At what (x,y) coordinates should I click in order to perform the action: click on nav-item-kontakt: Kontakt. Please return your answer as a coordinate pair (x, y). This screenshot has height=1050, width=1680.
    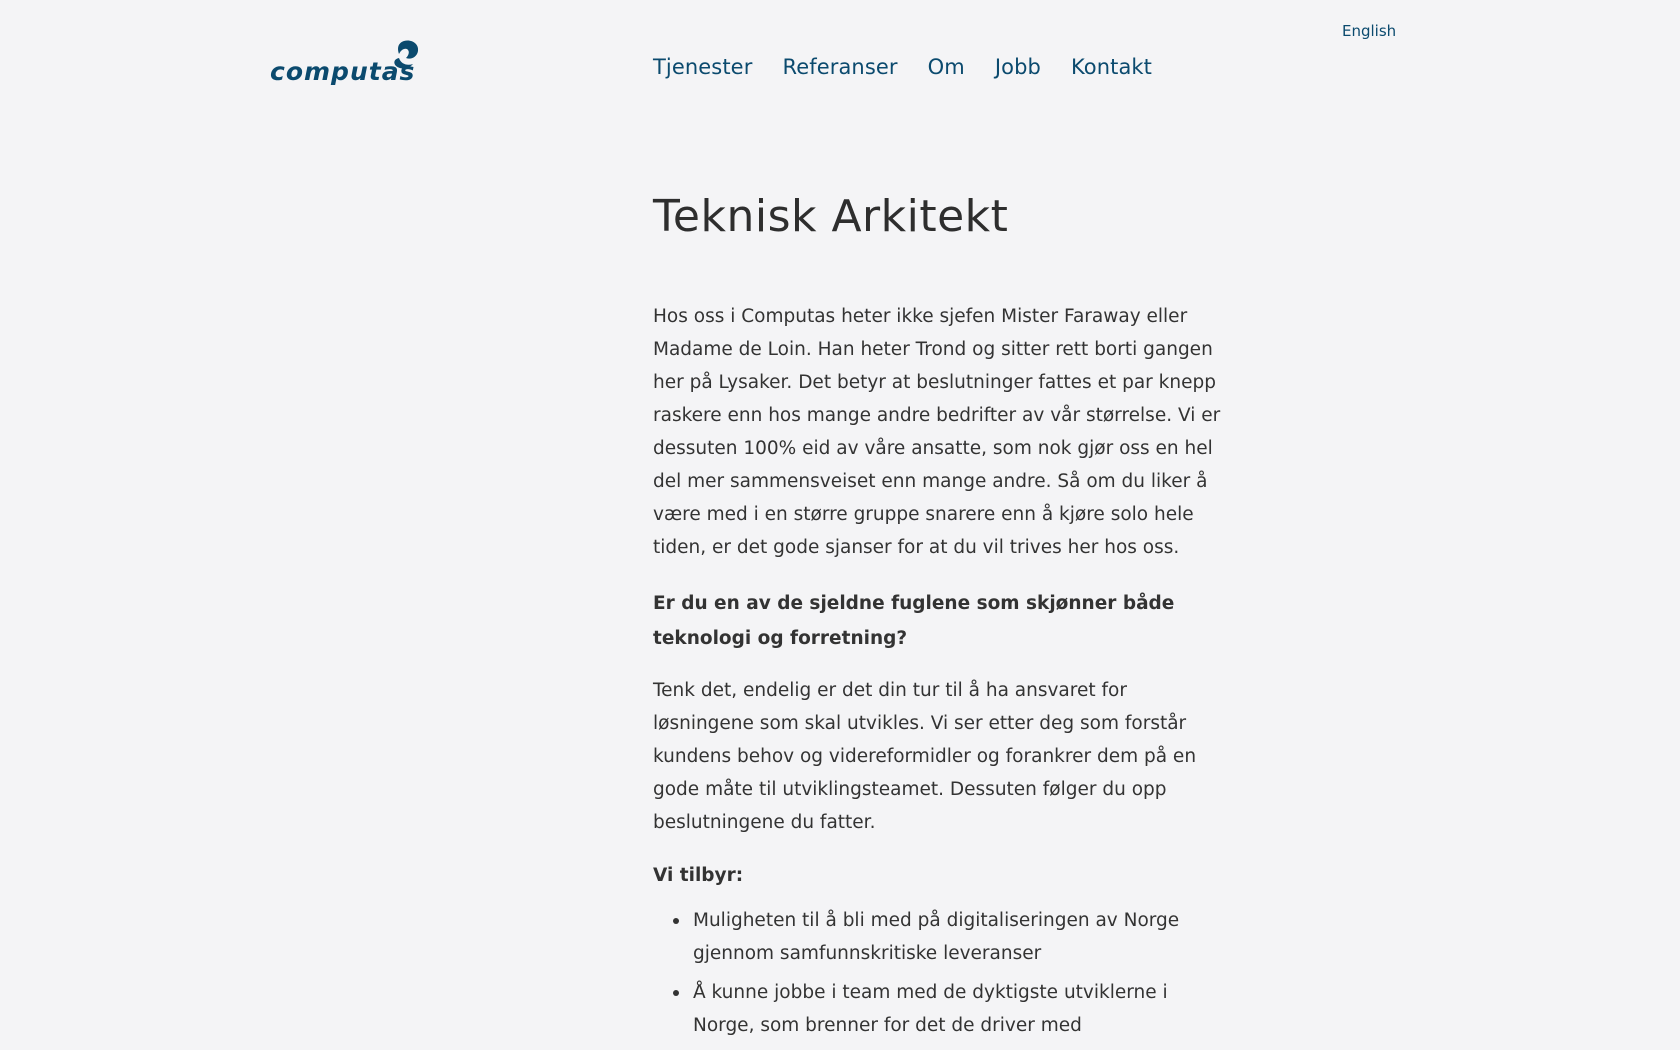
    Looking at the image, I should click on (1111, 67).